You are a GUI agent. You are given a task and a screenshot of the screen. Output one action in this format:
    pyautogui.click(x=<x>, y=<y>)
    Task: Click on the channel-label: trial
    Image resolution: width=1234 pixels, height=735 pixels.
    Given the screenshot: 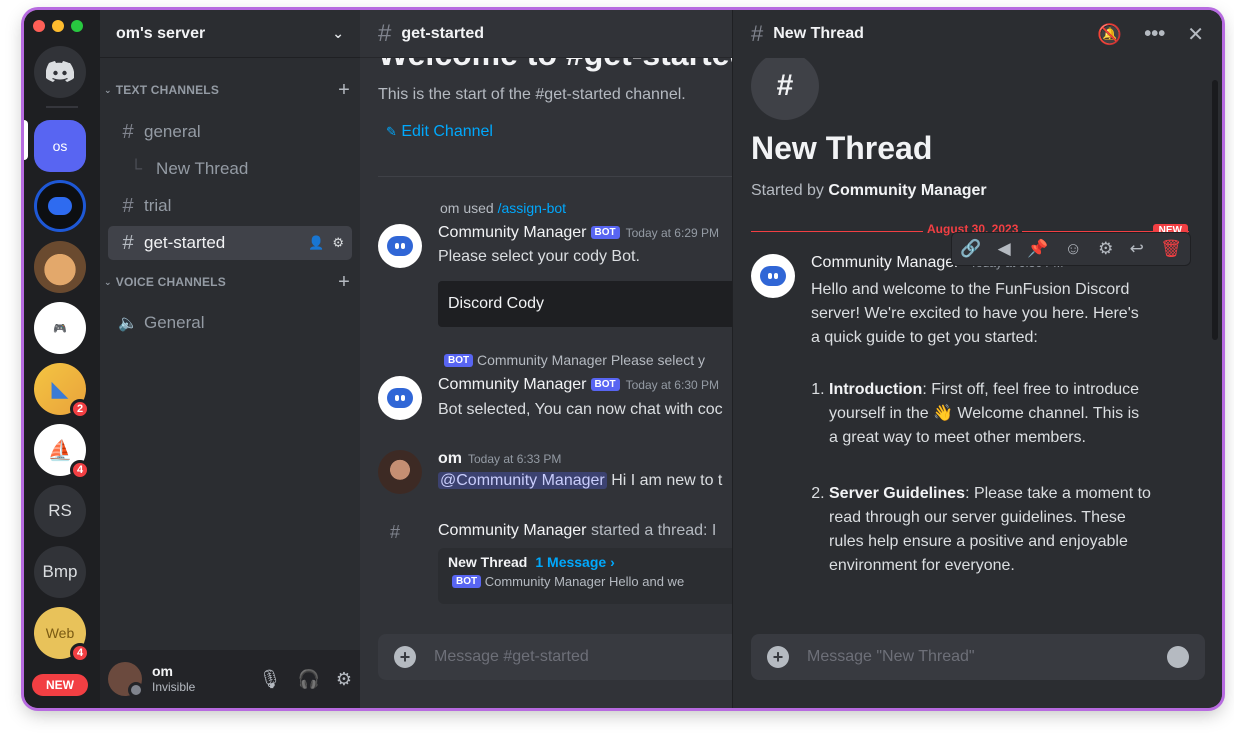 What is the action you would take?
    pyautogui.click(x=158, y=205)
    